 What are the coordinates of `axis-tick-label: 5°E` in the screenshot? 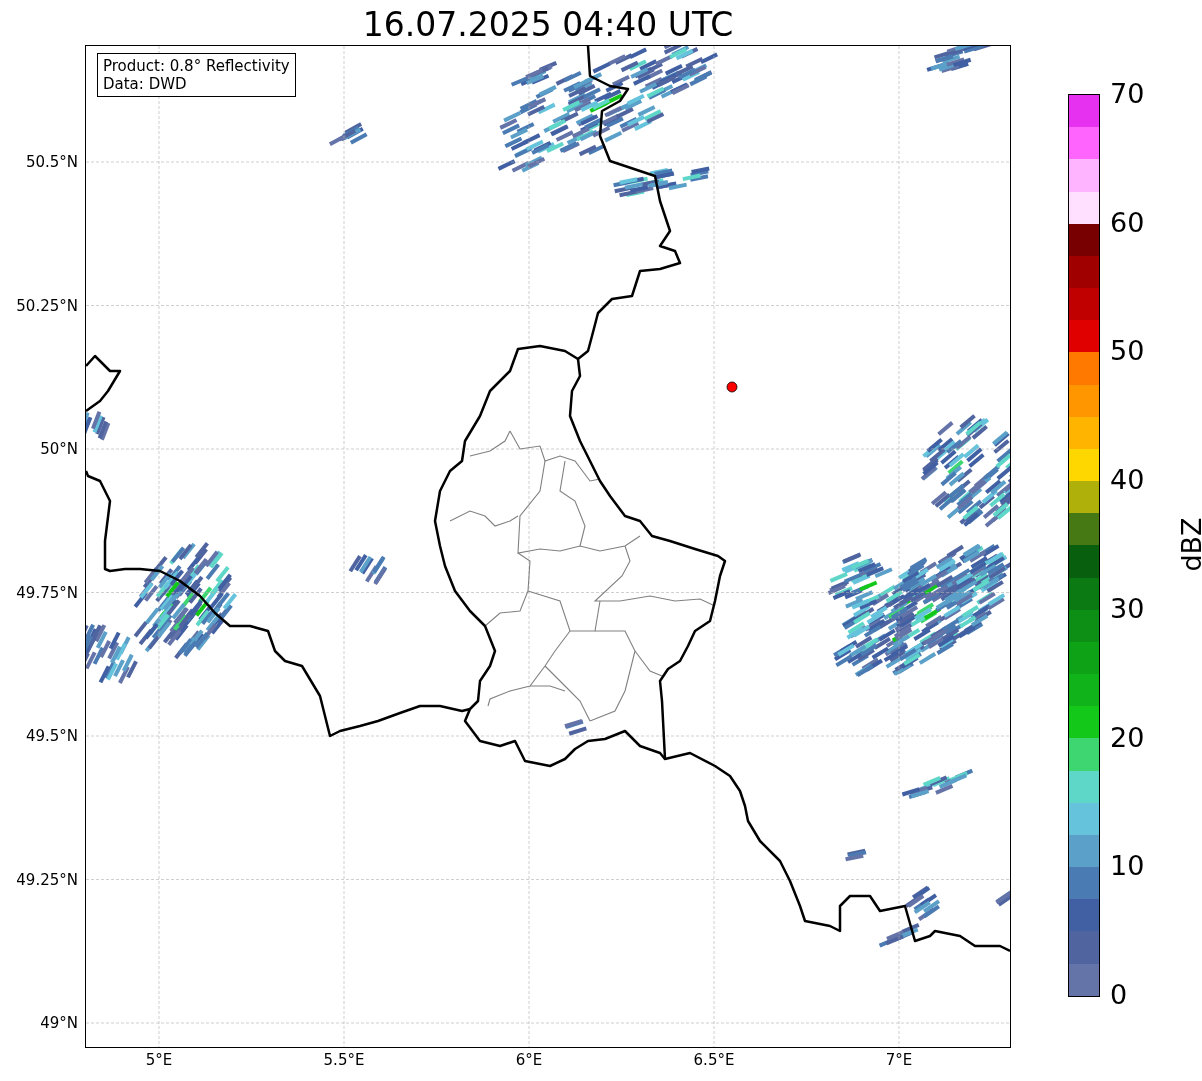 It's located at (159, 1060).